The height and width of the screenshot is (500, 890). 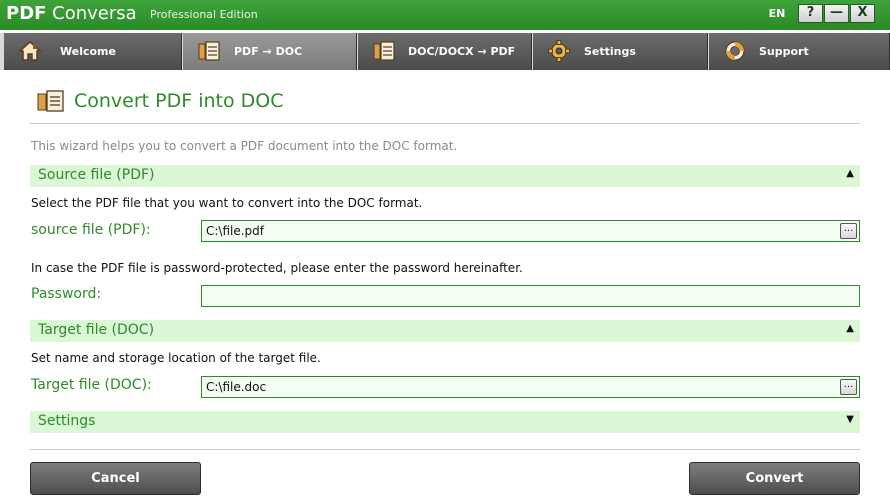 What do you see at coordinates (784, 51) in the screenshot?
I see `tab-label: Support` at bounding box center [784, 51].